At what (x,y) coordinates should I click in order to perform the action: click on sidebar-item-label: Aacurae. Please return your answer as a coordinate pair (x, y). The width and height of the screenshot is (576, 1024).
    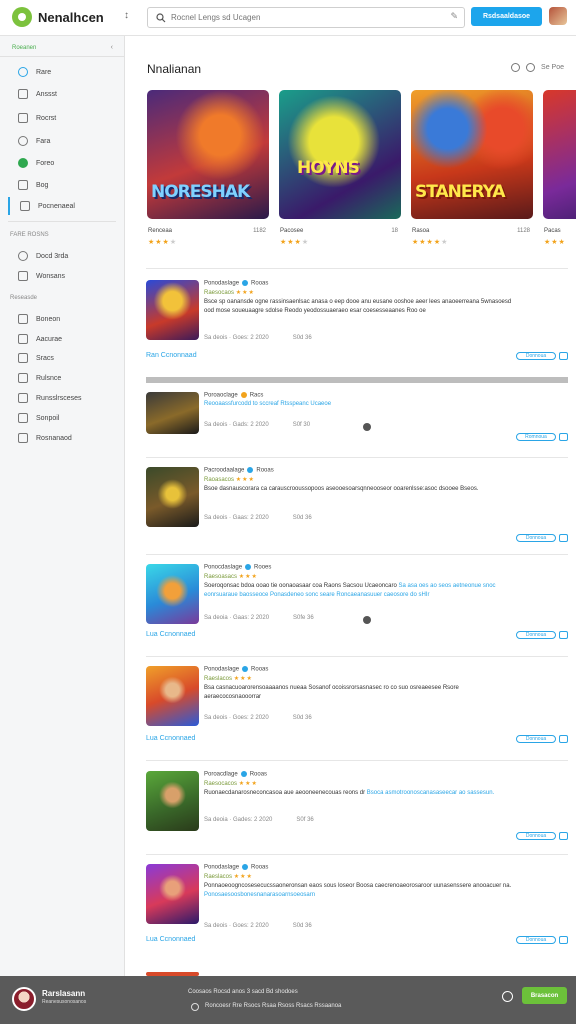
    Looking at the image, I should click on (49, 339).